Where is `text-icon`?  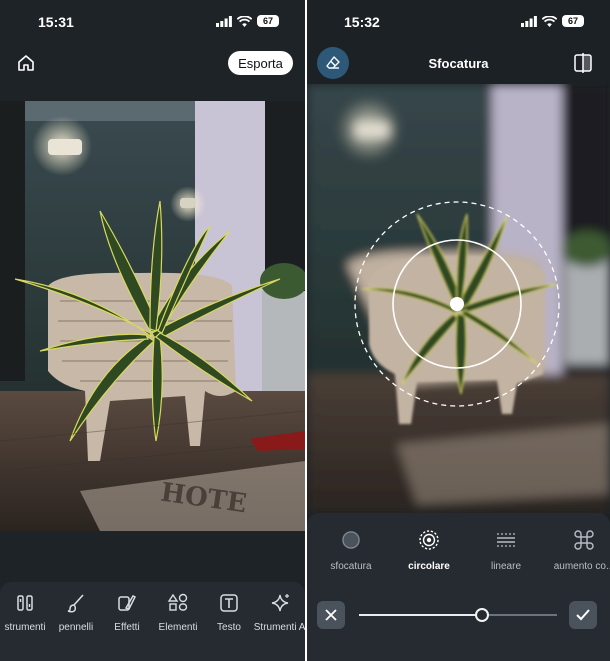 text-icon is located at coordinates (229, 604).